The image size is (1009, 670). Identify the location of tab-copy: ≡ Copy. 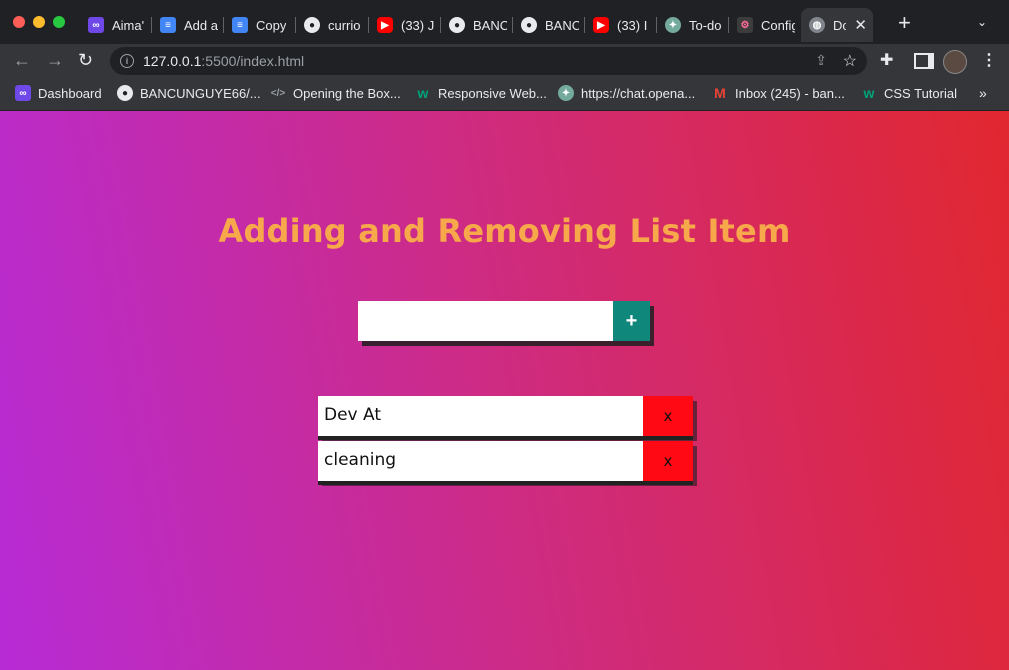
(260, 25).